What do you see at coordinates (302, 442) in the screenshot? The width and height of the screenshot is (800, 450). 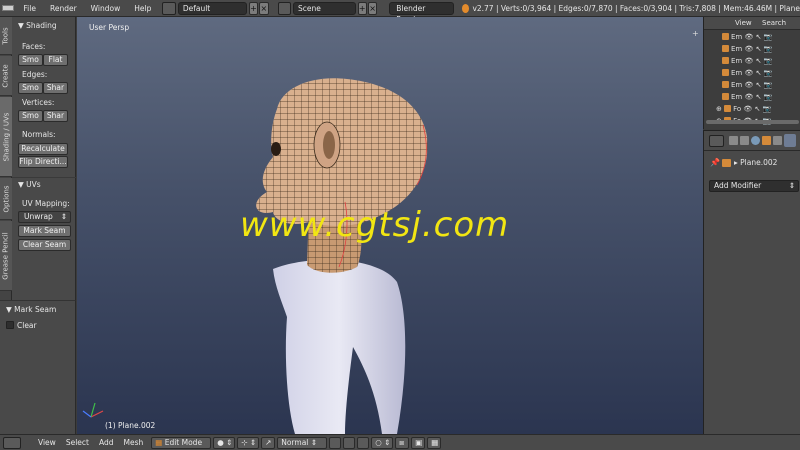 I see `transform-orientation-dropdown: Normal ⇕` at bounding box center [302, 442].